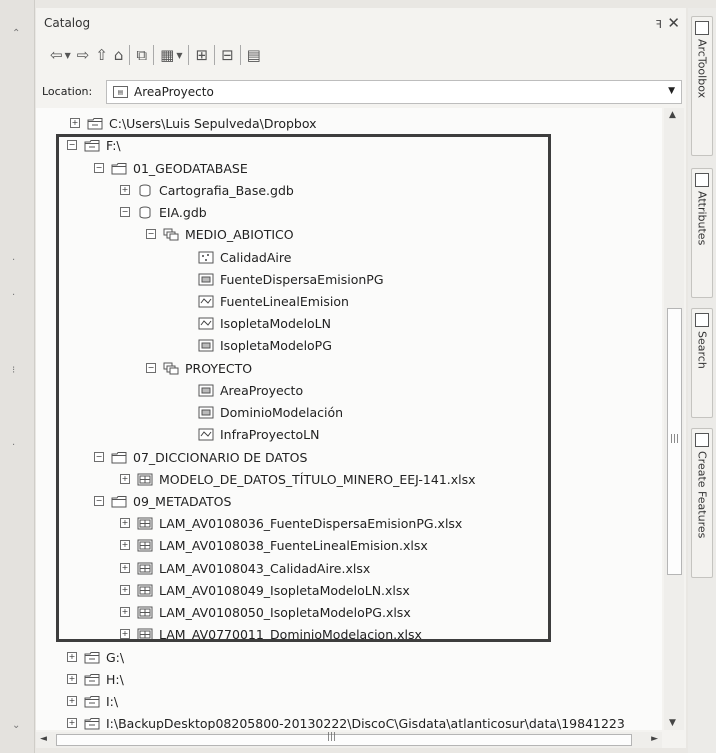 The height and width of the screenshot is (753, 716). I want to click on home-folder-button: ⌂, so click(119, 55).